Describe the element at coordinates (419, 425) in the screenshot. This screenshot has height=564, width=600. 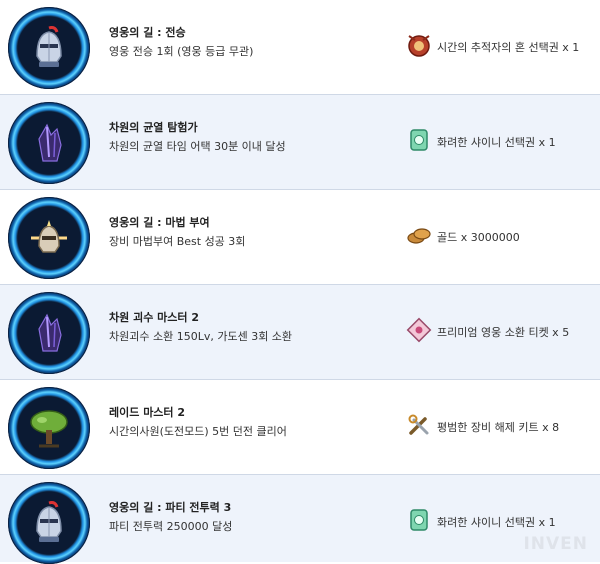
I see `tools-icon` at that location.